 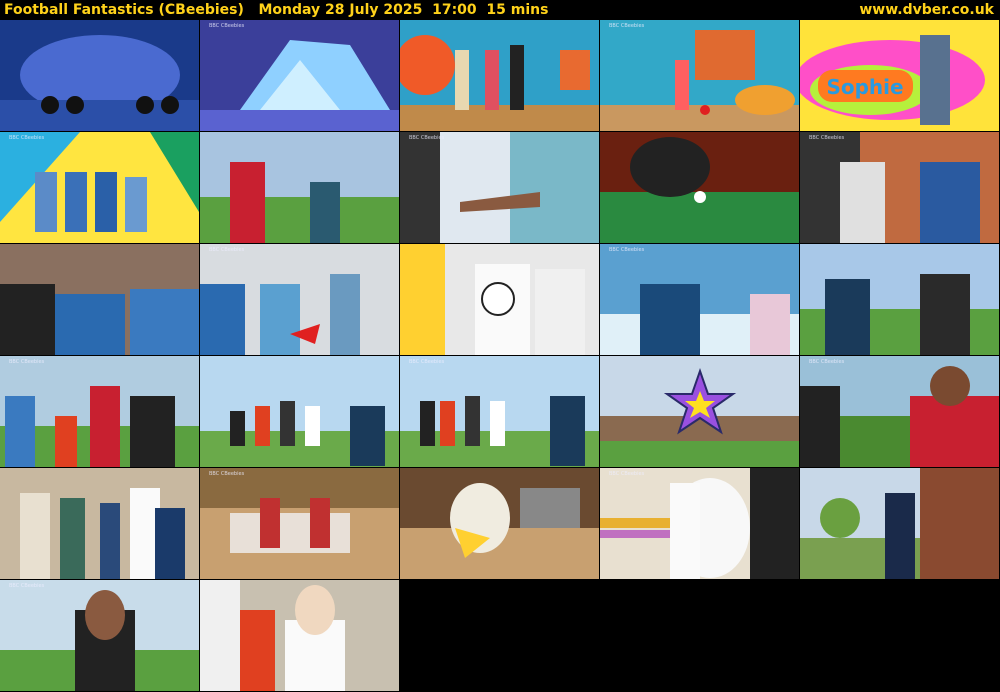 What do you see at coordinates (899, 411) in the screenshot?
I see `thumbnail-boy-red-jacket-closeup: BBC CBeebies` at bounding box center [899, 411].